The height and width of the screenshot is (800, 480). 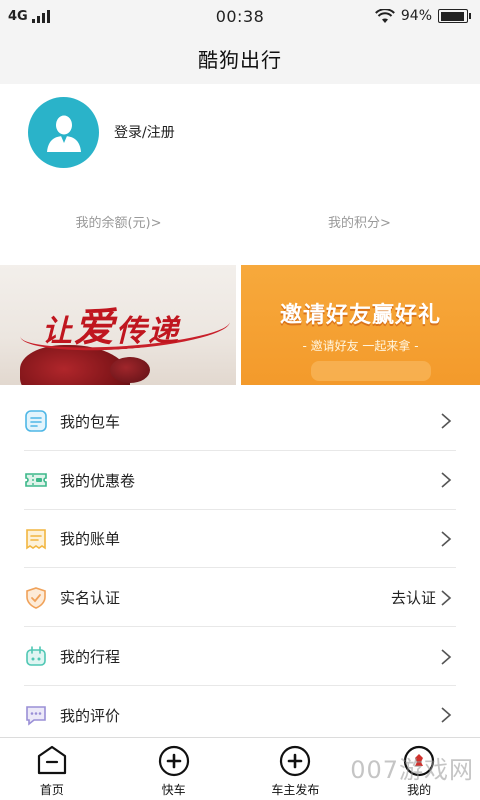 I want to click on status-left: 4G, so click(x=29, y=16).